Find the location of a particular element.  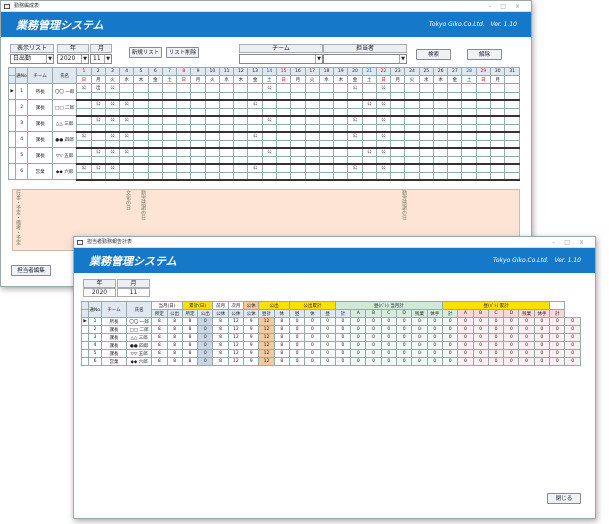

search-button: 検索 is located at coordinates (433, 54).